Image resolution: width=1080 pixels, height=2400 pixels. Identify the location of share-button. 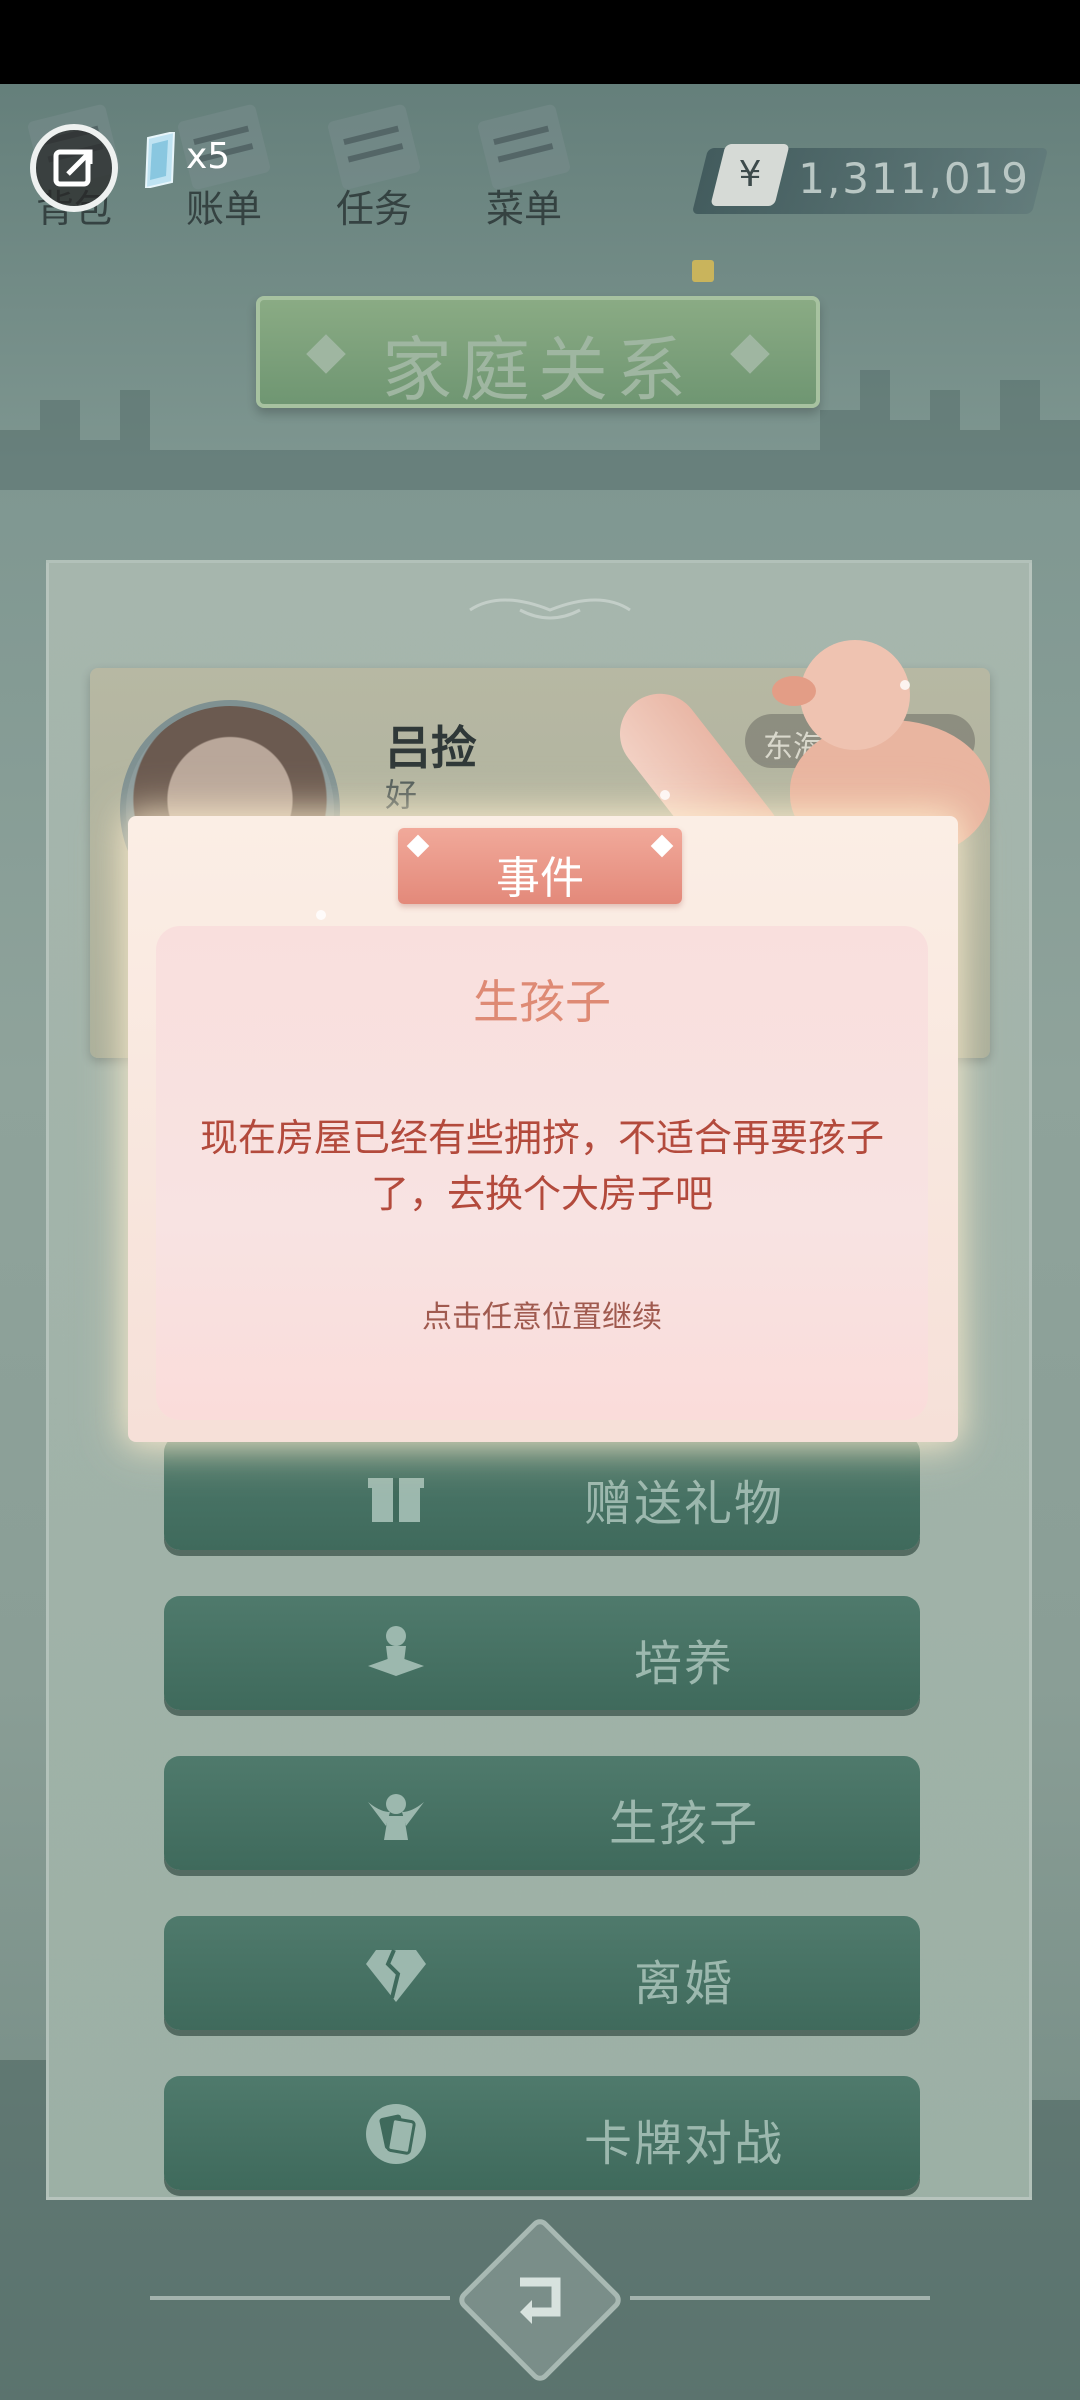
(74, 168).